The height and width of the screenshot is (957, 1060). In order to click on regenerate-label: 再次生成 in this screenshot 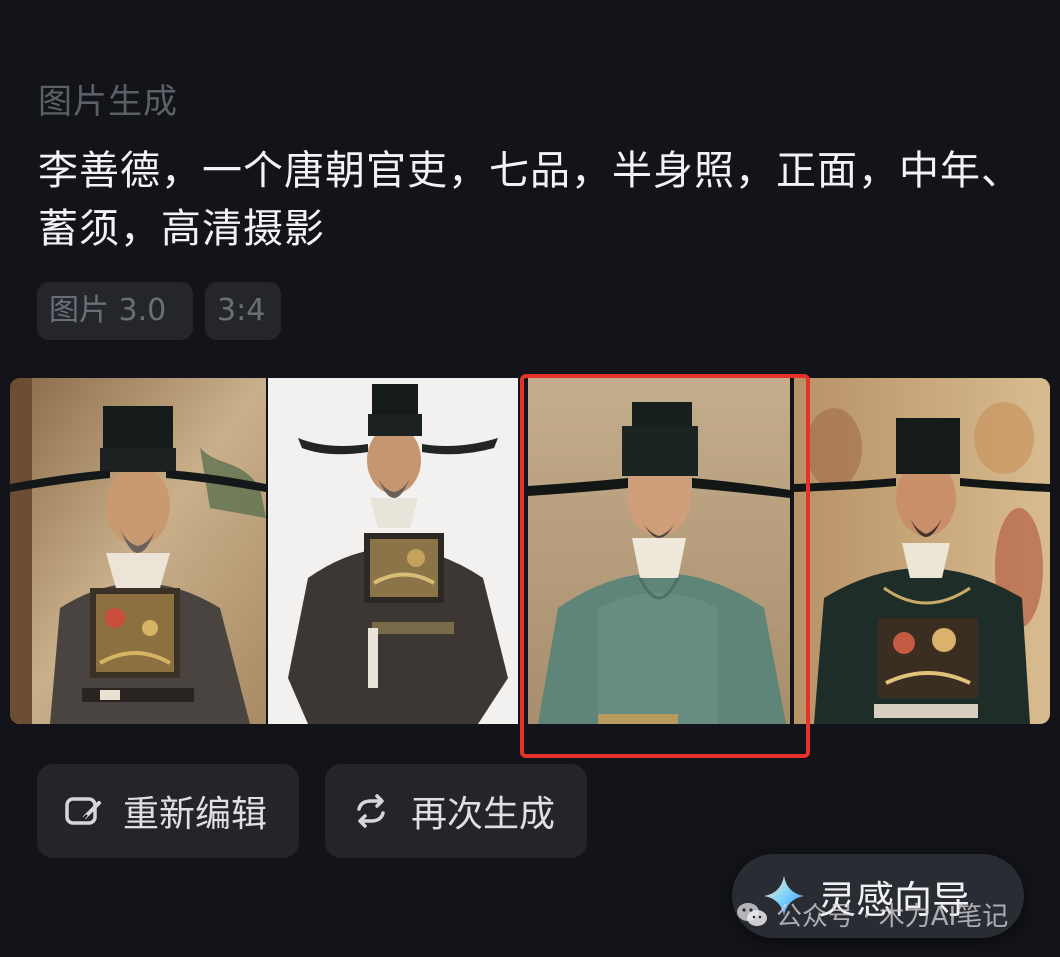, I will do `click(483, 814)`.